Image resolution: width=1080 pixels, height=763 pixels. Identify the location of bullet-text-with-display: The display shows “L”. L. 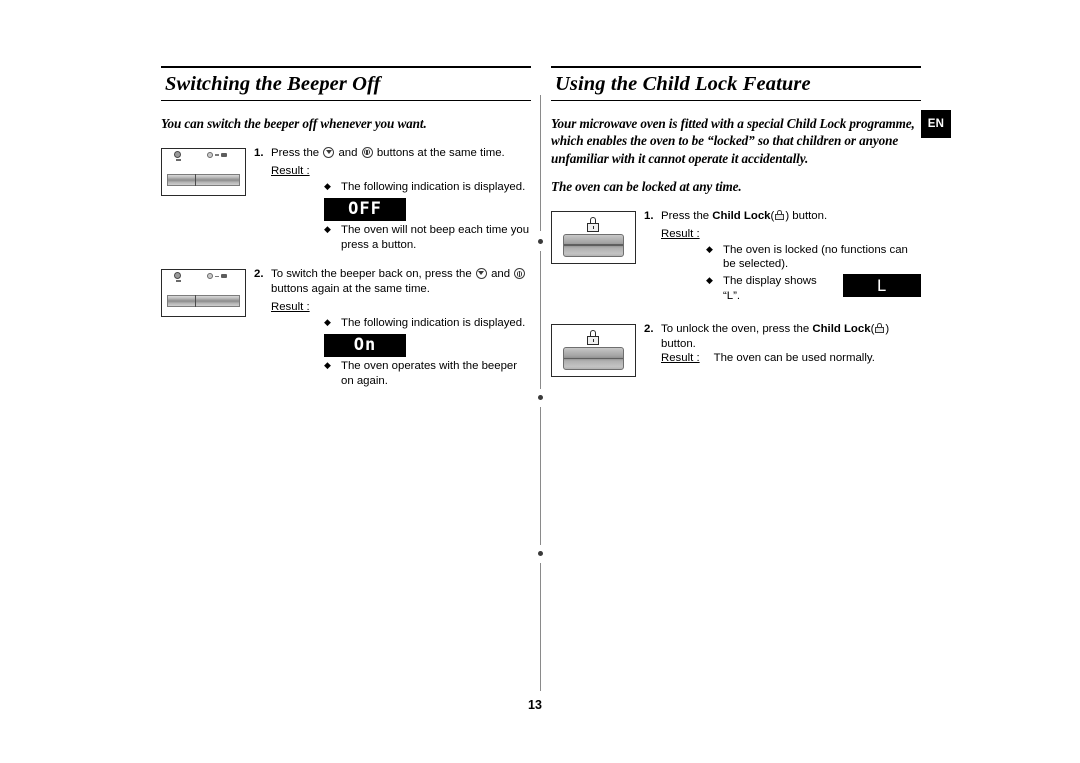
(822, 289).